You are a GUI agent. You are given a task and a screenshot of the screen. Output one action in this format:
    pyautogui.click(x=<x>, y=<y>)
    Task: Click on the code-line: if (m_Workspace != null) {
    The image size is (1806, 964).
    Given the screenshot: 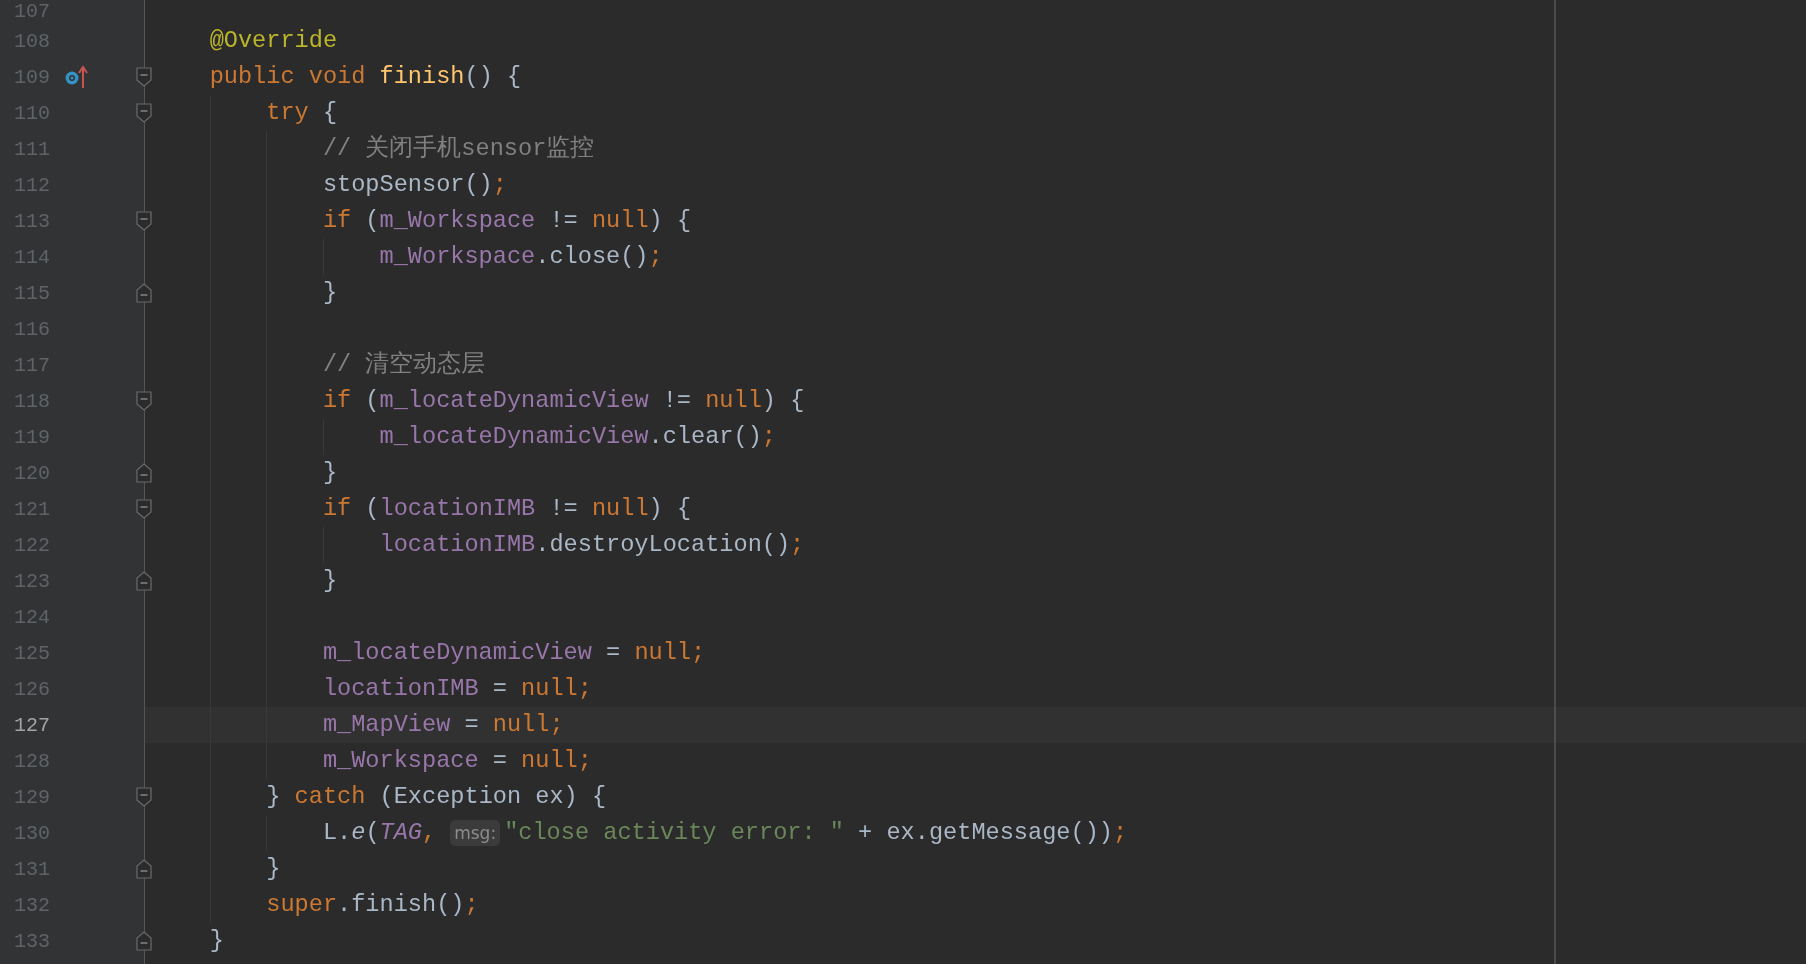 What is the action you would take?
    pyautogui.click(x=507, y=221)
    